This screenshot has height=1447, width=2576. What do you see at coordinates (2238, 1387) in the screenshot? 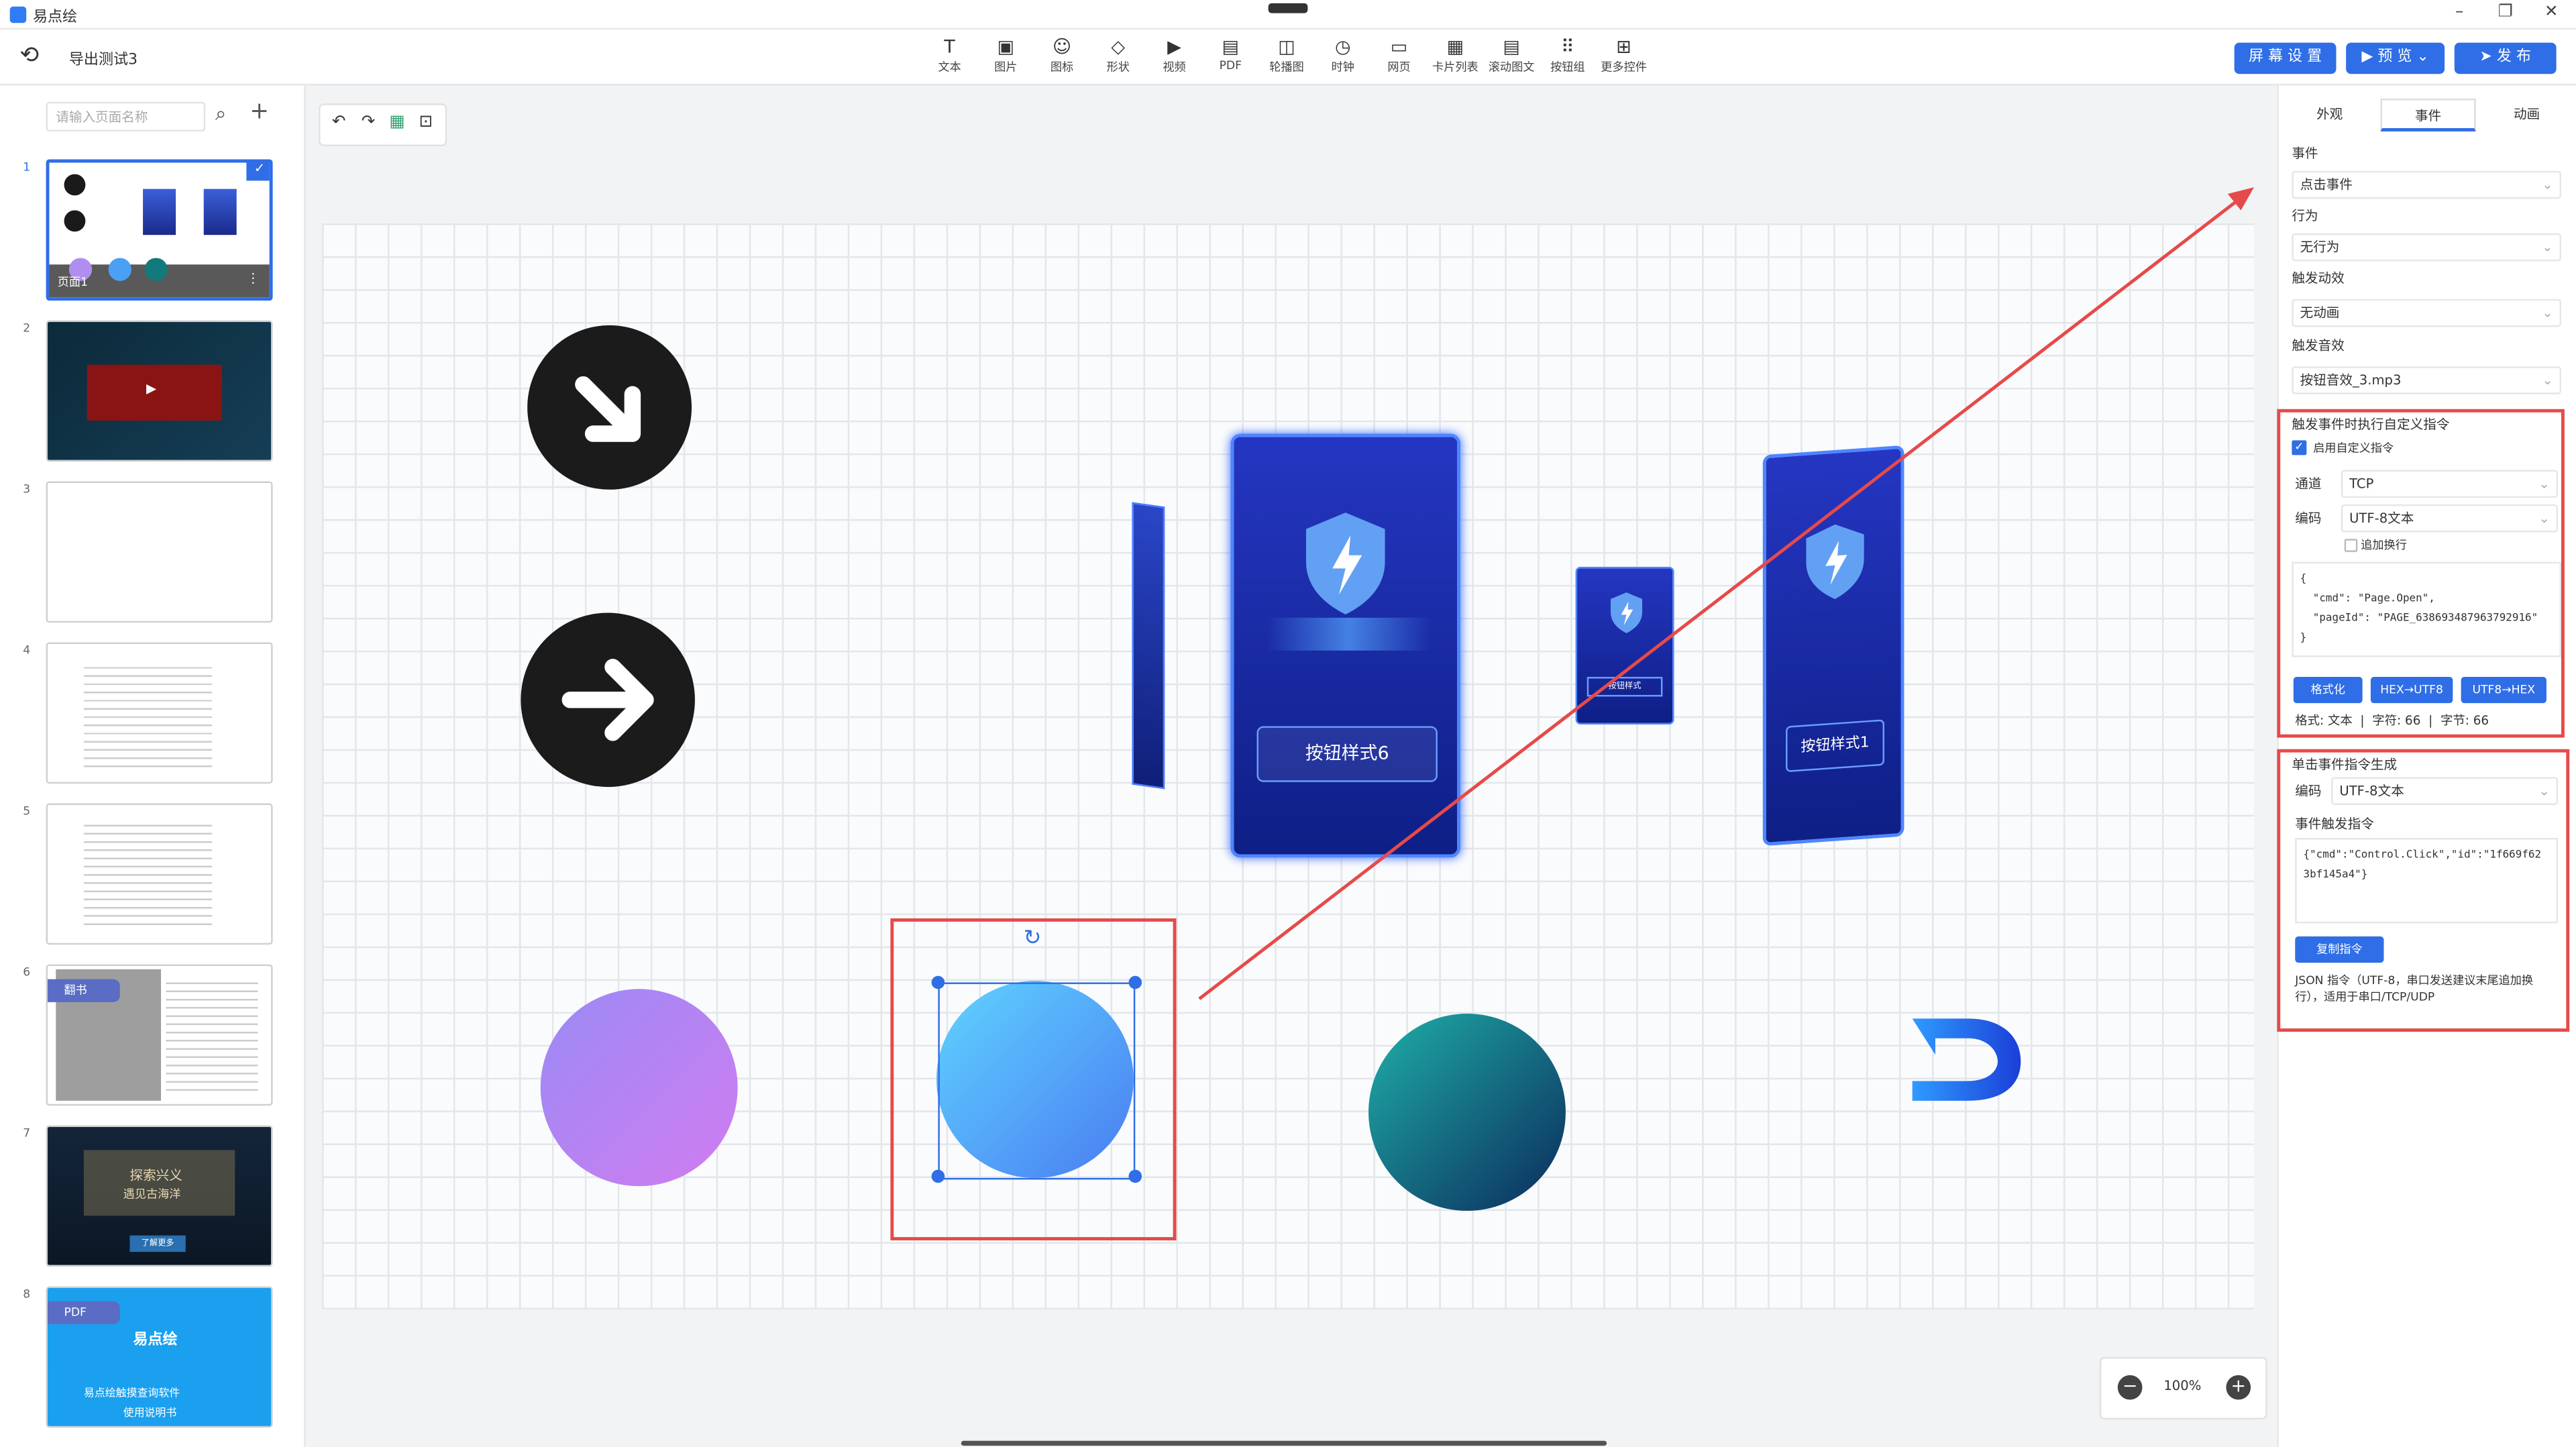
I see `zoom-in-icon: +` at bounding box center [2238, 1387].